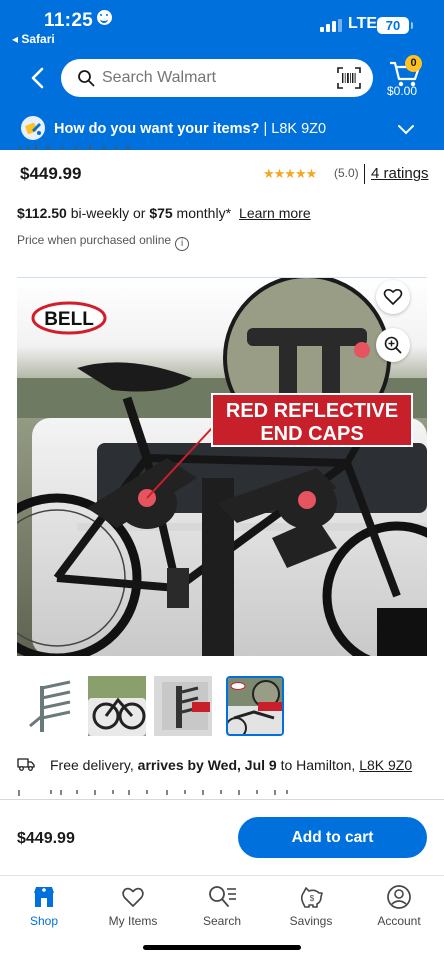  What do you see at coordinates (69, 319) in the screenshot?
I see `brand-logo: BELL` at bounding box center [69, 319].